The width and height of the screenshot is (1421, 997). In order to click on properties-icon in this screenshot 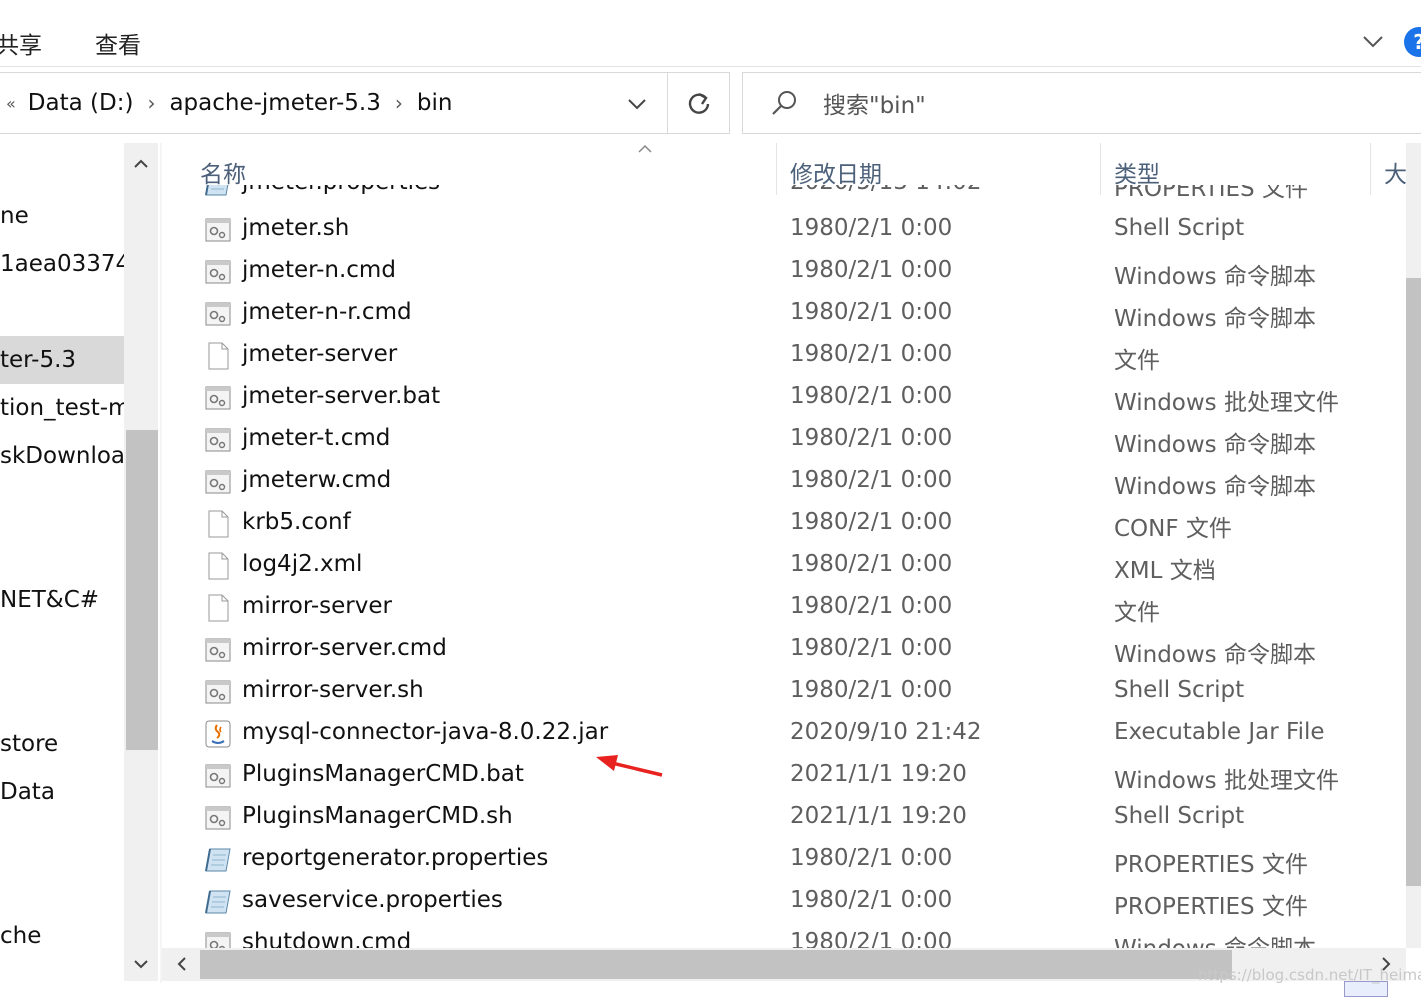, I will do `click(218, 902)`.